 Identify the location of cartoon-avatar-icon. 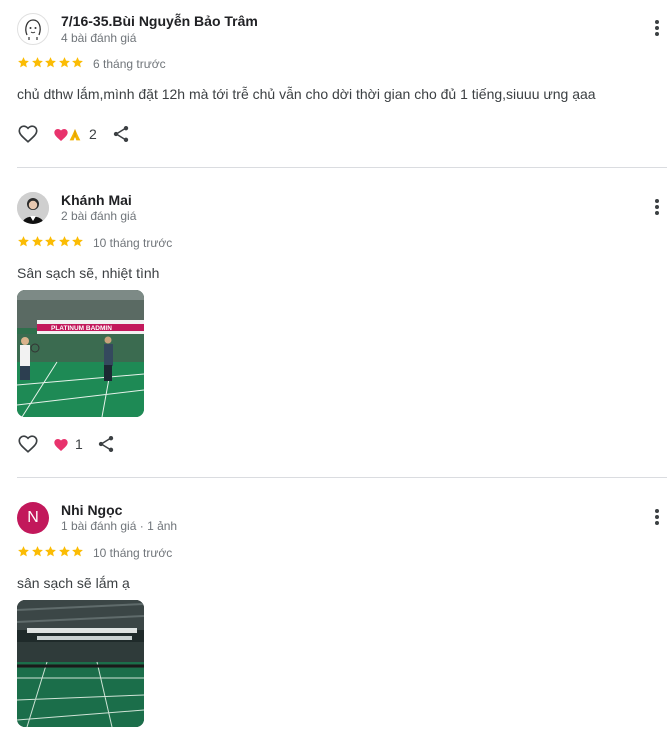
(33, 29).